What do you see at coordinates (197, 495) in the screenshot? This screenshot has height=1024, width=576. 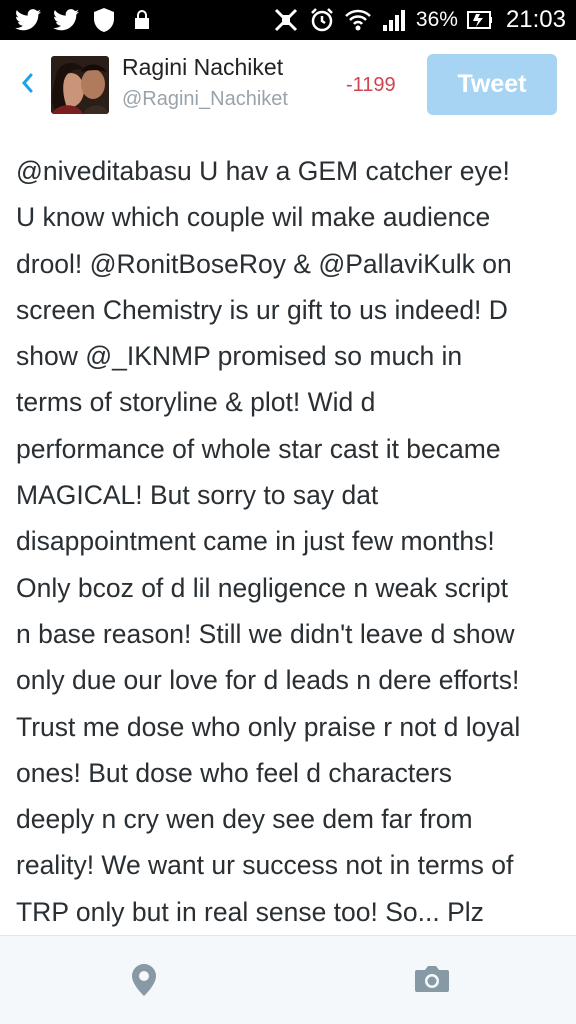 I see `tweet-text-line: MAGICAL! But sorry to say dat` at bounding box center [197, 495].